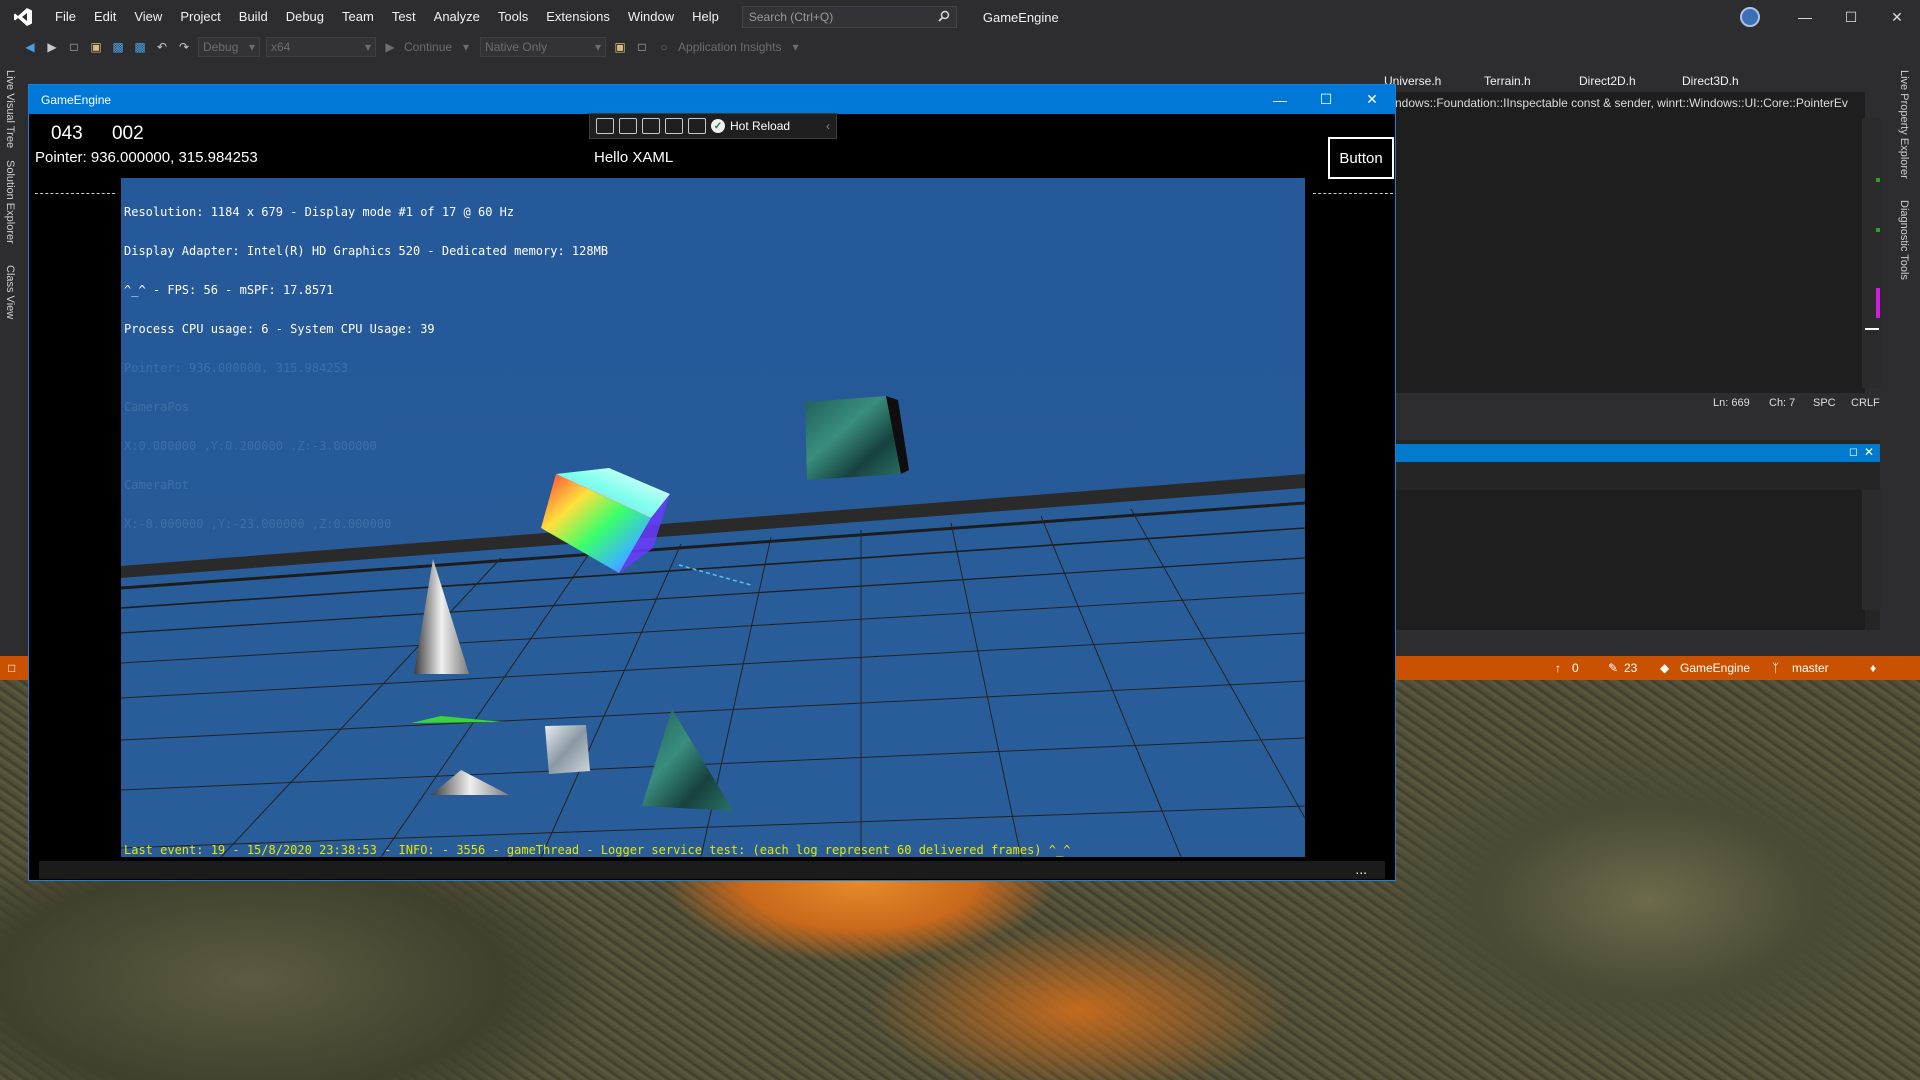 This screenshot has width=1920, height=1080. Describe the element at coordinates (253, 17) in the screenshot. I see `menu-build: Build` at that location.